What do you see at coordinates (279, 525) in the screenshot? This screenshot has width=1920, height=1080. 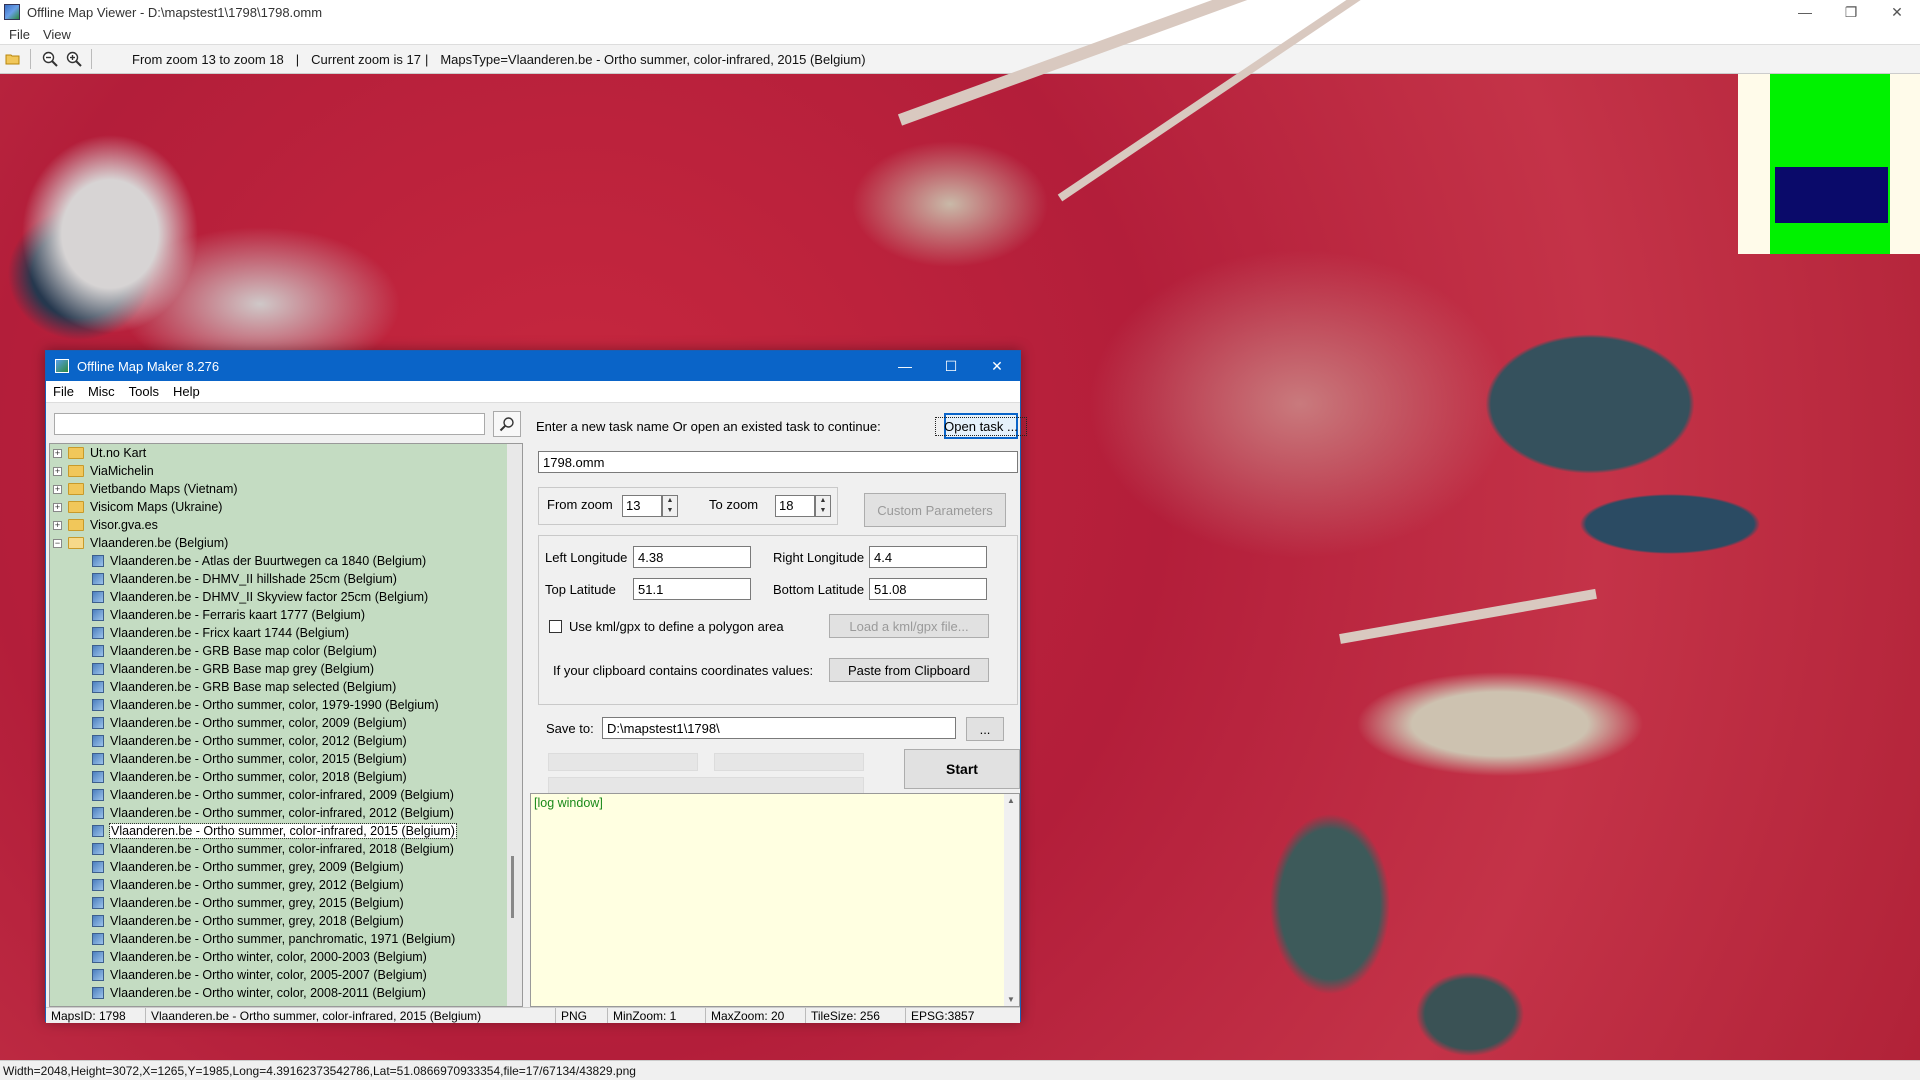 I see `tree-folder: + Visor.gva.es` at bounding box center [279, 525].